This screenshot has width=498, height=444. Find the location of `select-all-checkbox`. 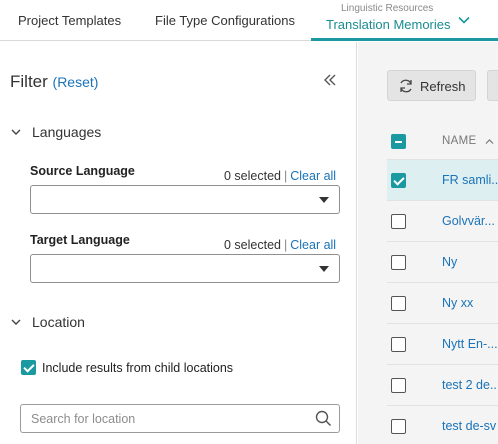

select-all-checkbox is located at coordinates (398, 141).